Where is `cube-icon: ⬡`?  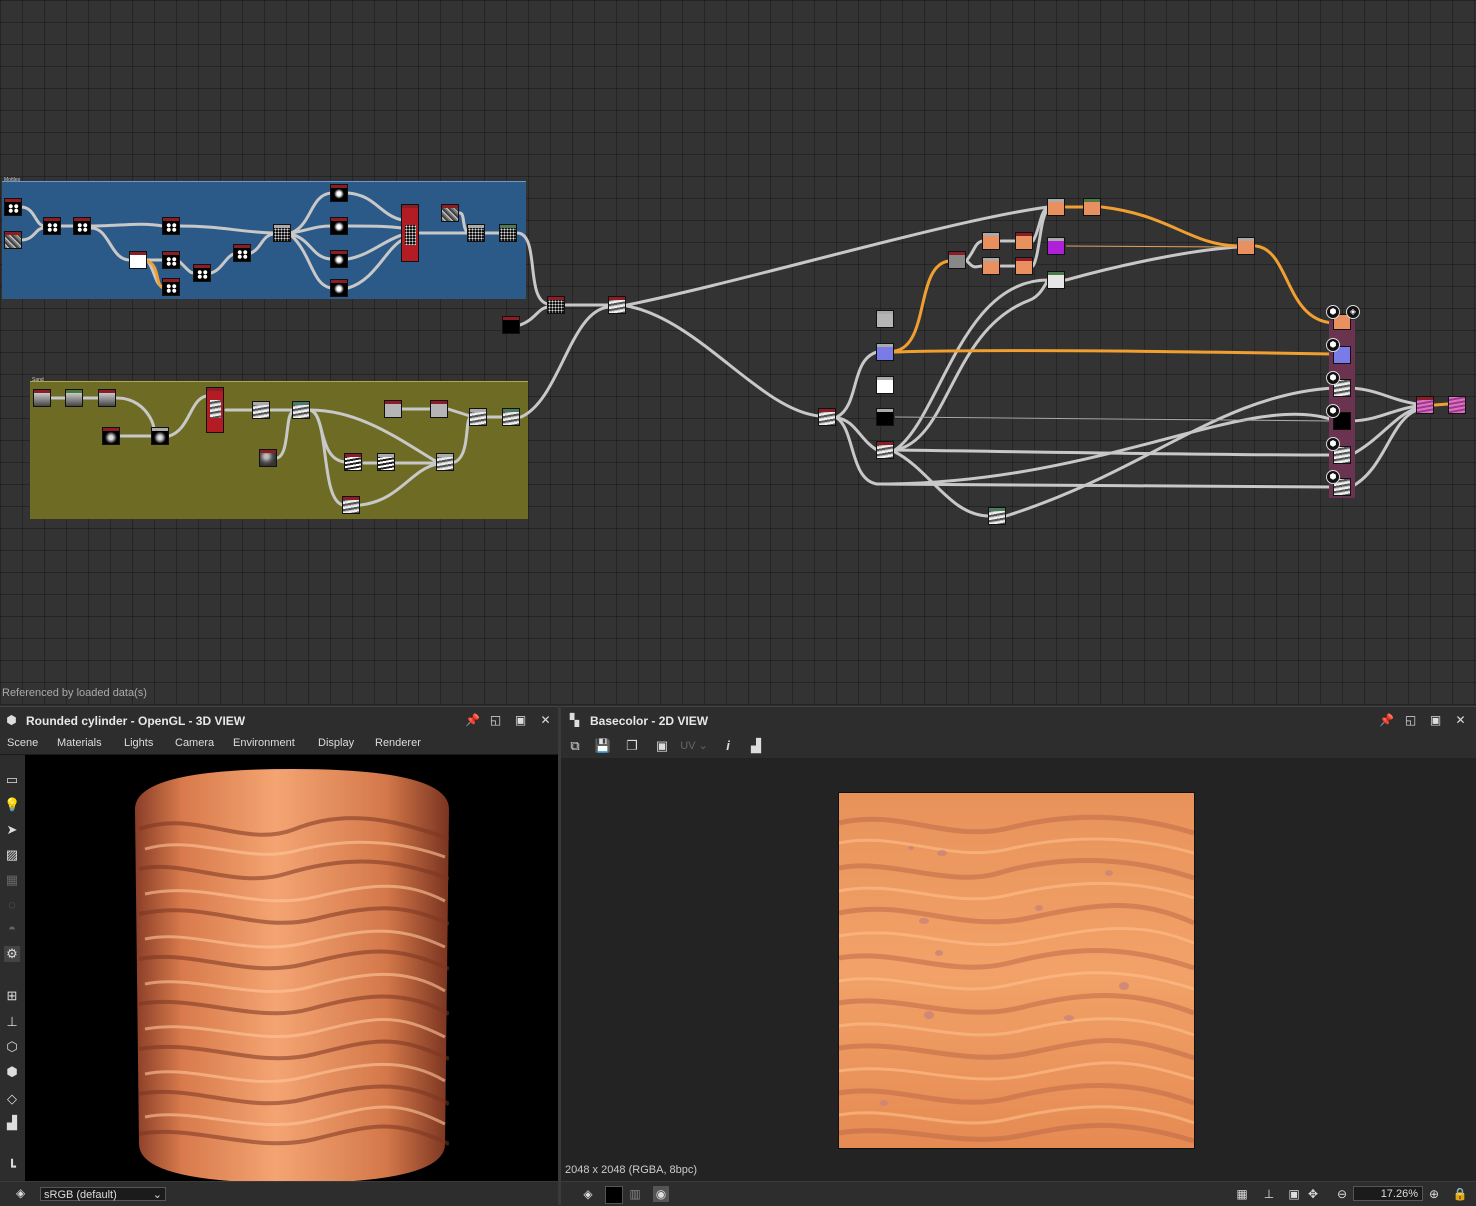 cube-icon: ⬡ is located at coordinates (12, 1047).